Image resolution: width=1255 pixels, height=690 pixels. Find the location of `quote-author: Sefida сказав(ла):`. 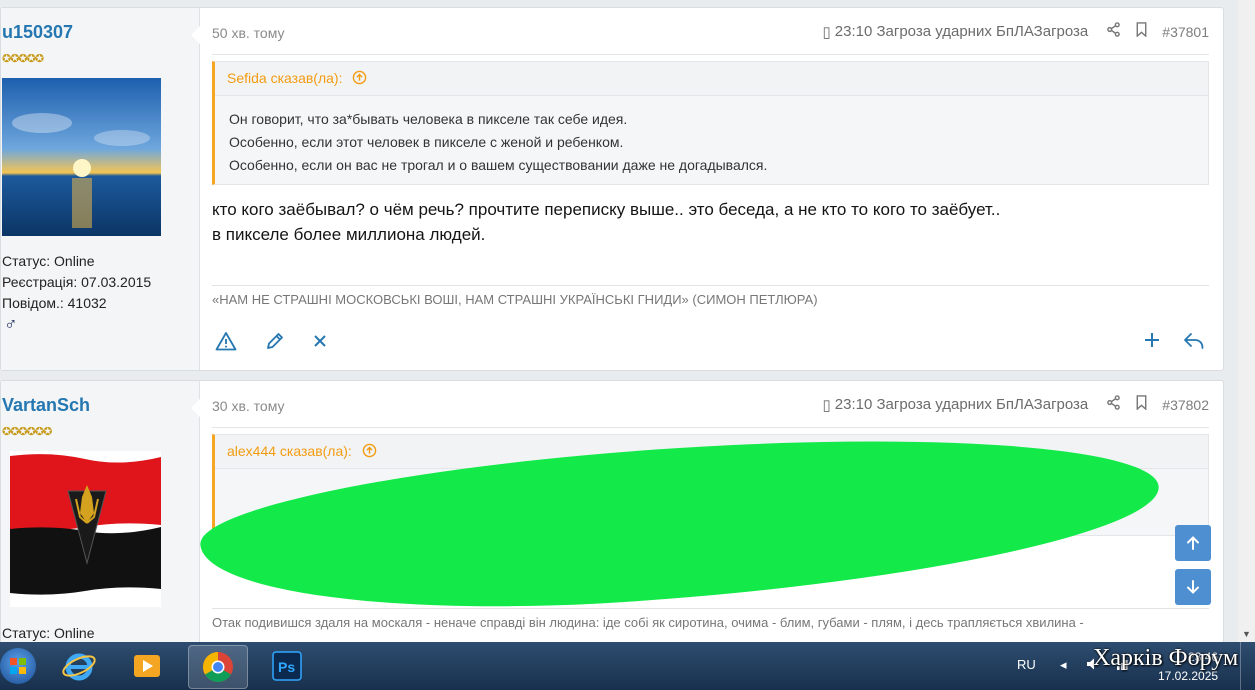

quote-author: Sefida сказав(ла): is located at coordinates (711, 79).